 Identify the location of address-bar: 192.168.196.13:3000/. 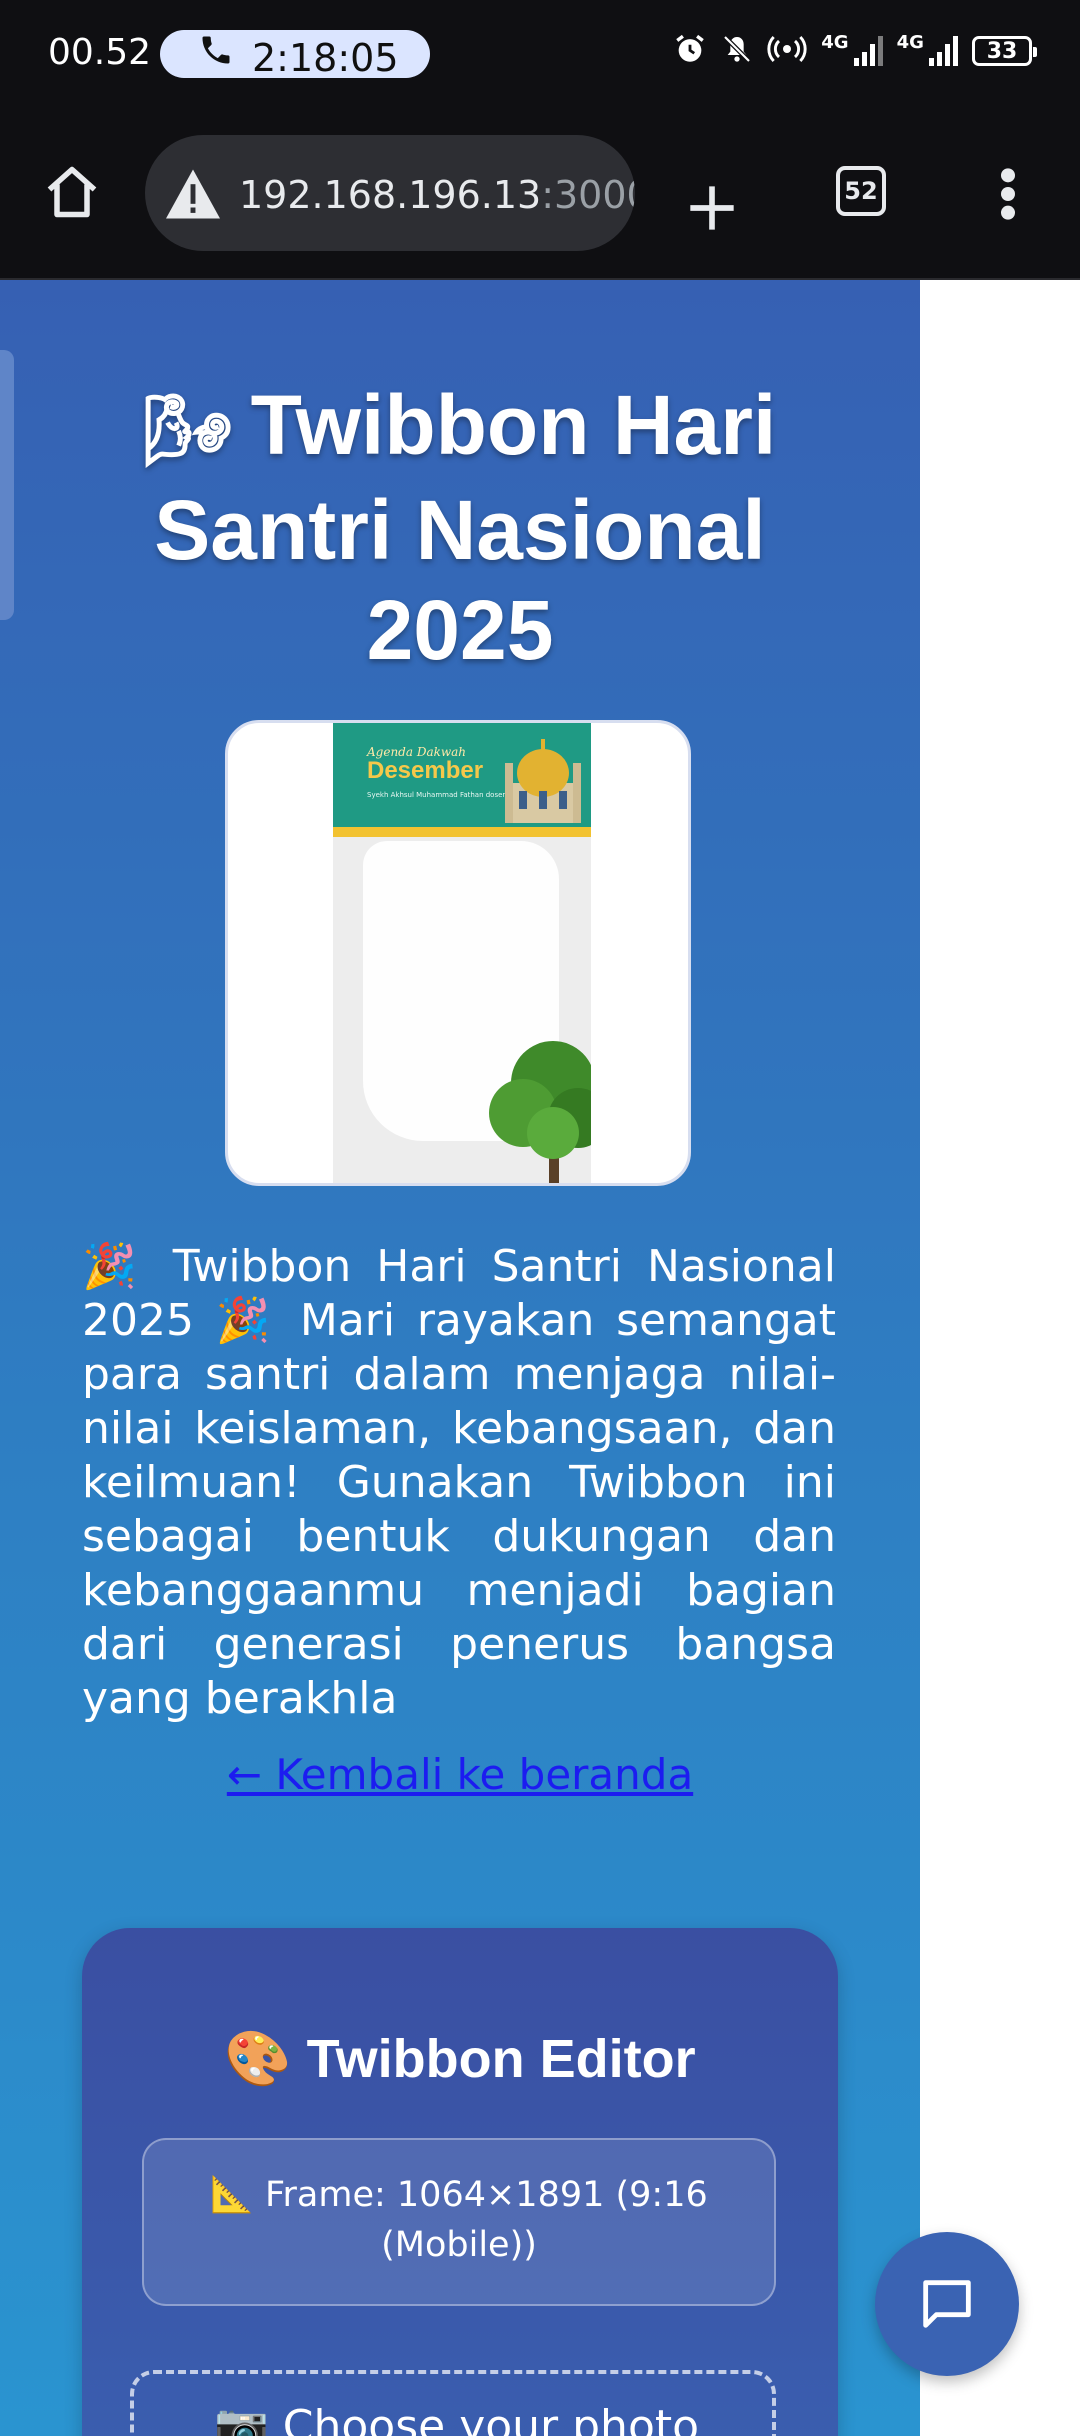
(390, 193).